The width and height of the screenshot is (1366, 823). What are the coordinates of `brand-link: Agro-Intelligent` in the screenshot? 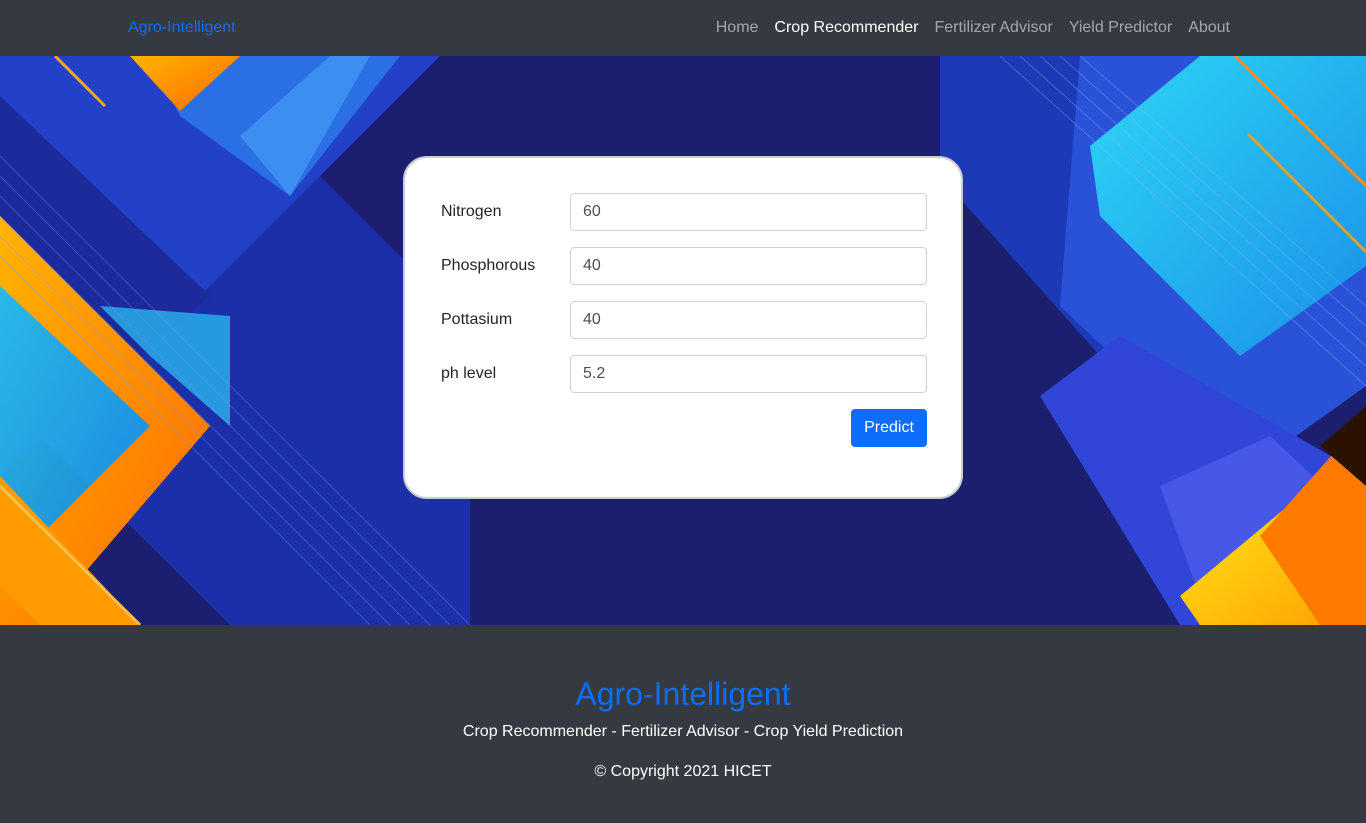 It's located at (182, 28).